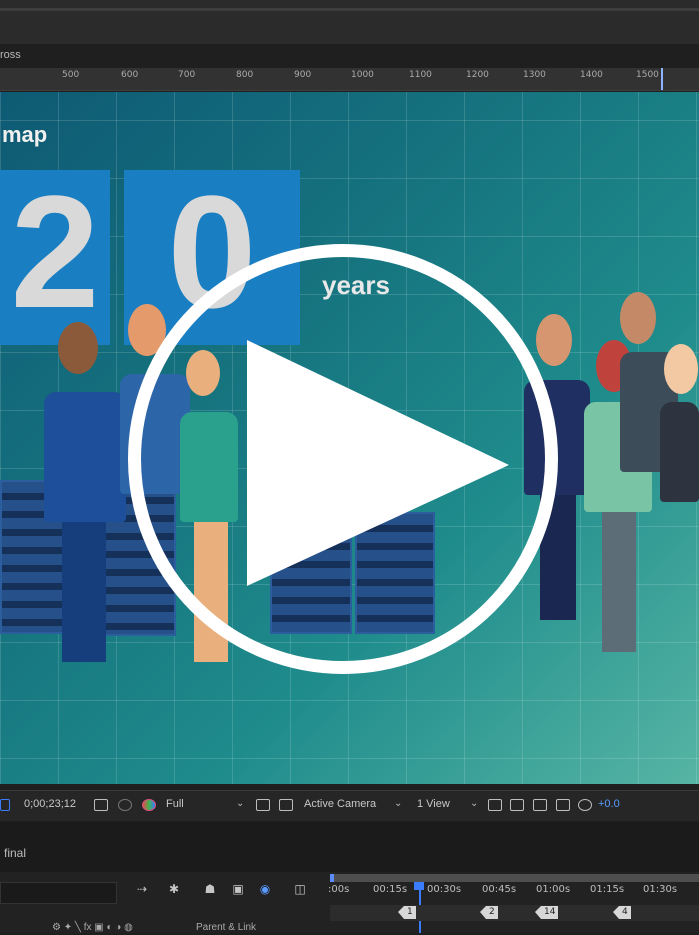 The width and height of the screenshot is (699, 935). Describe the element at coordinates (489, 912) in the screenshot. I see `timeline-marker: 2` at that location.